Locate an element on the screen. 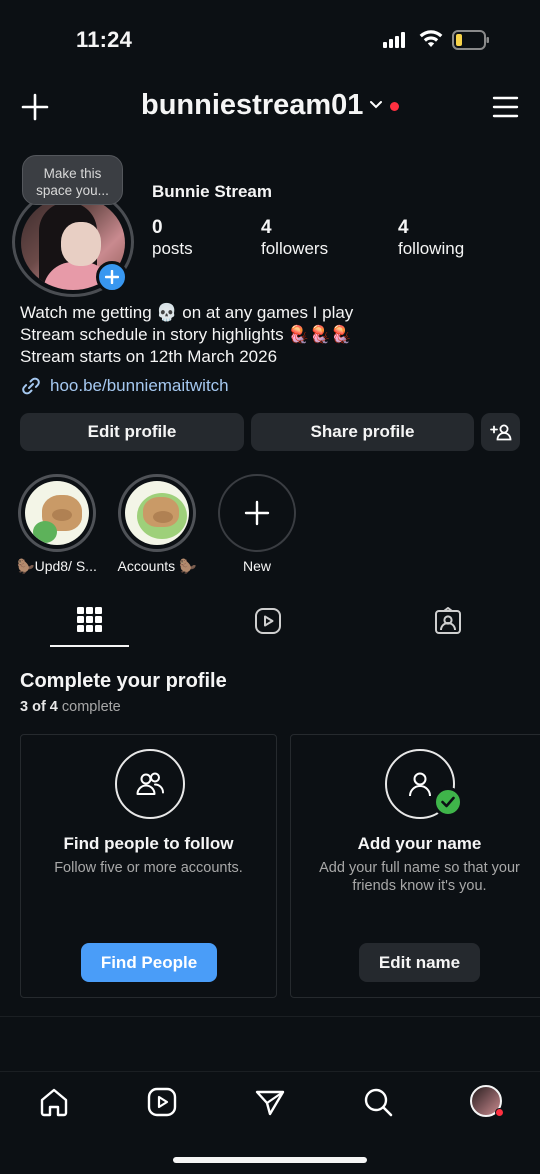 The width and height of the screenshot is (540, 1174). following-stat: 4 following is located at coordinates (431, 238).